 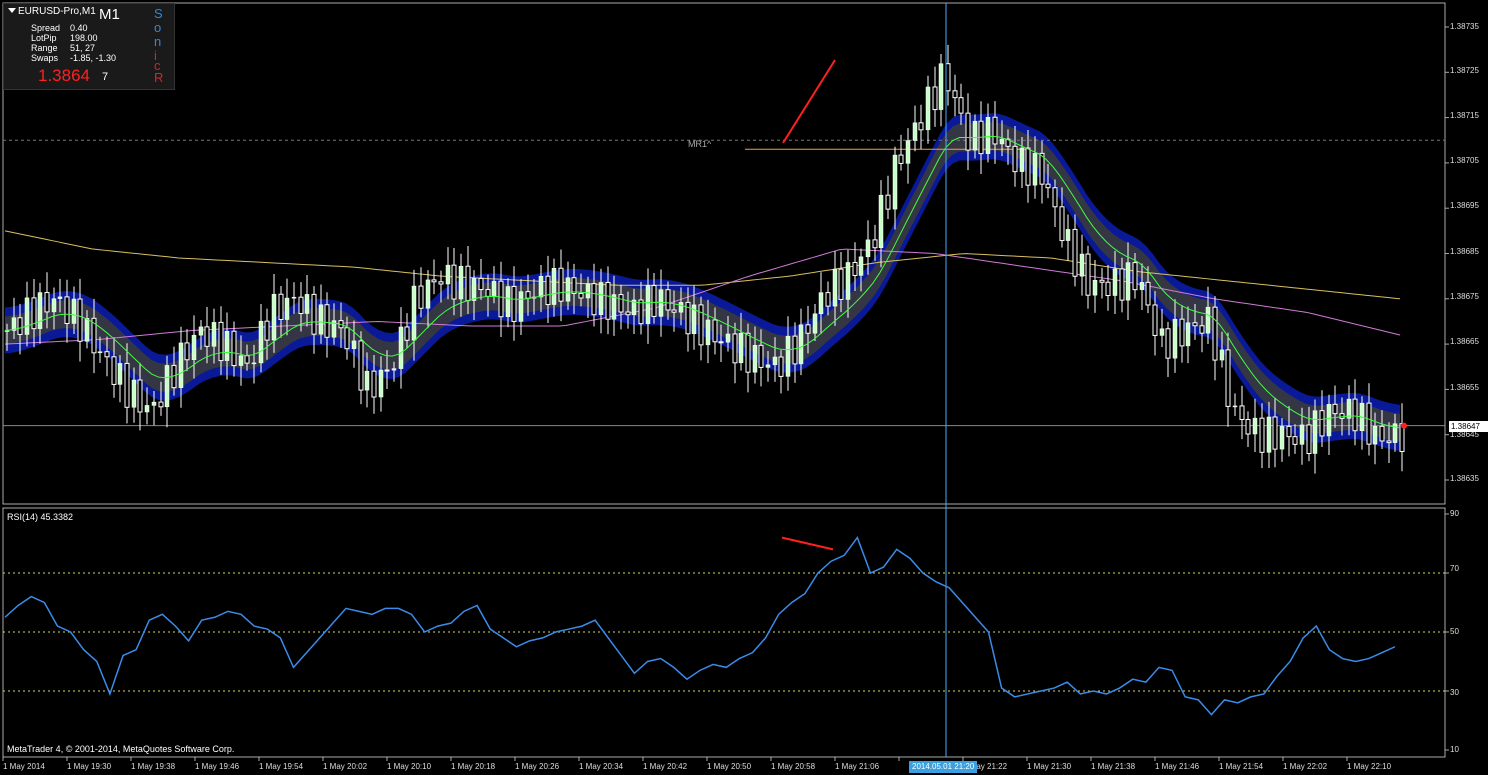 What do you see at coordinates (40, 517) in the screenshot?
I see `rsi-indicator-label: RSI(14) 45.3382` at bounding box center [40, 517].